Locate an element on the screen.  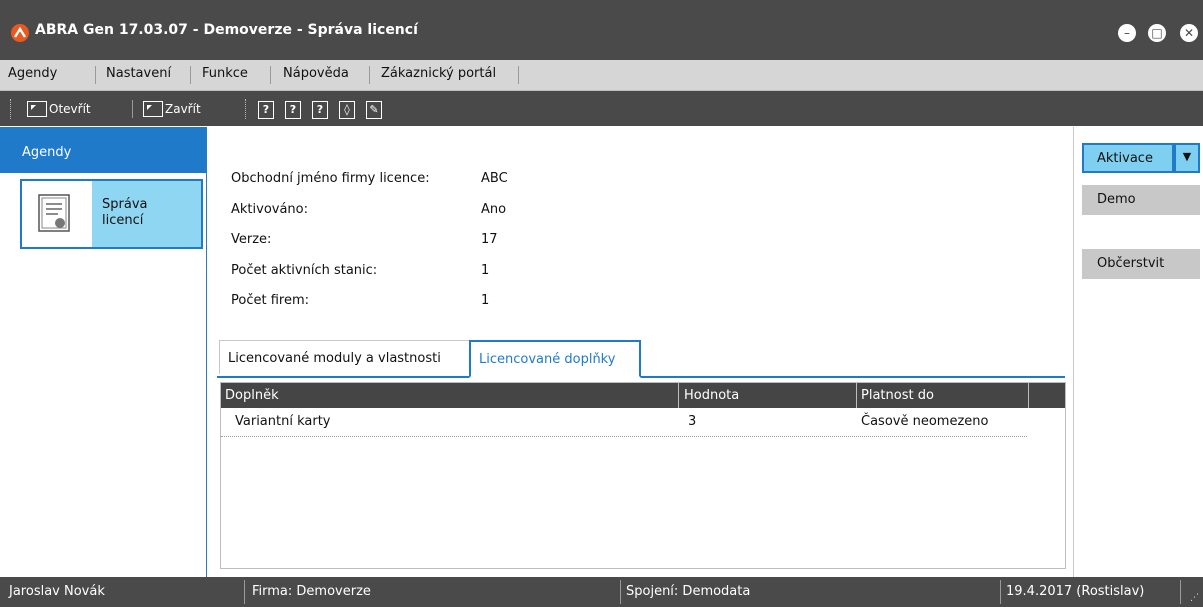
help-index-icon: ◊ is located at coordinates (347, 110).